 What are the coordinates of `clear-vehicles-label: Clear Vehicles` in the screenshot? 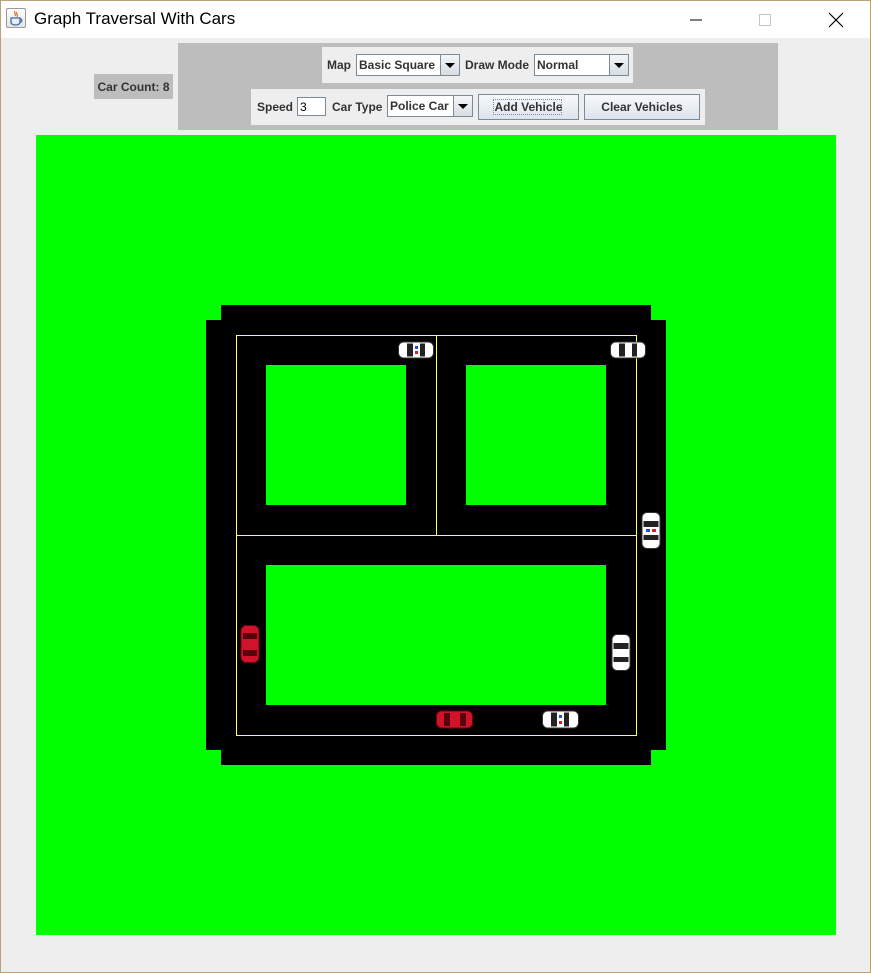 It's located at (642, 107).